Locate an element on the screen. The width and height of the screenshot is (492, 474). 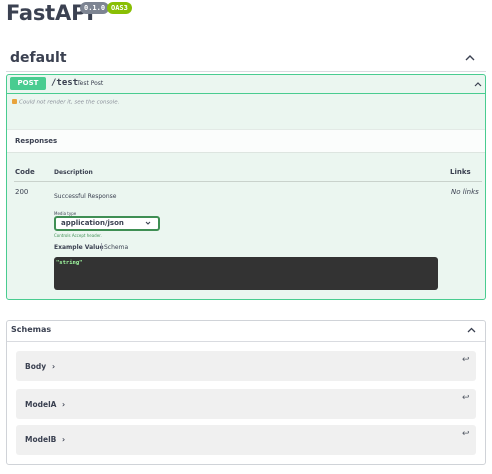
column-links: Links is located at coordinates (460, 172).